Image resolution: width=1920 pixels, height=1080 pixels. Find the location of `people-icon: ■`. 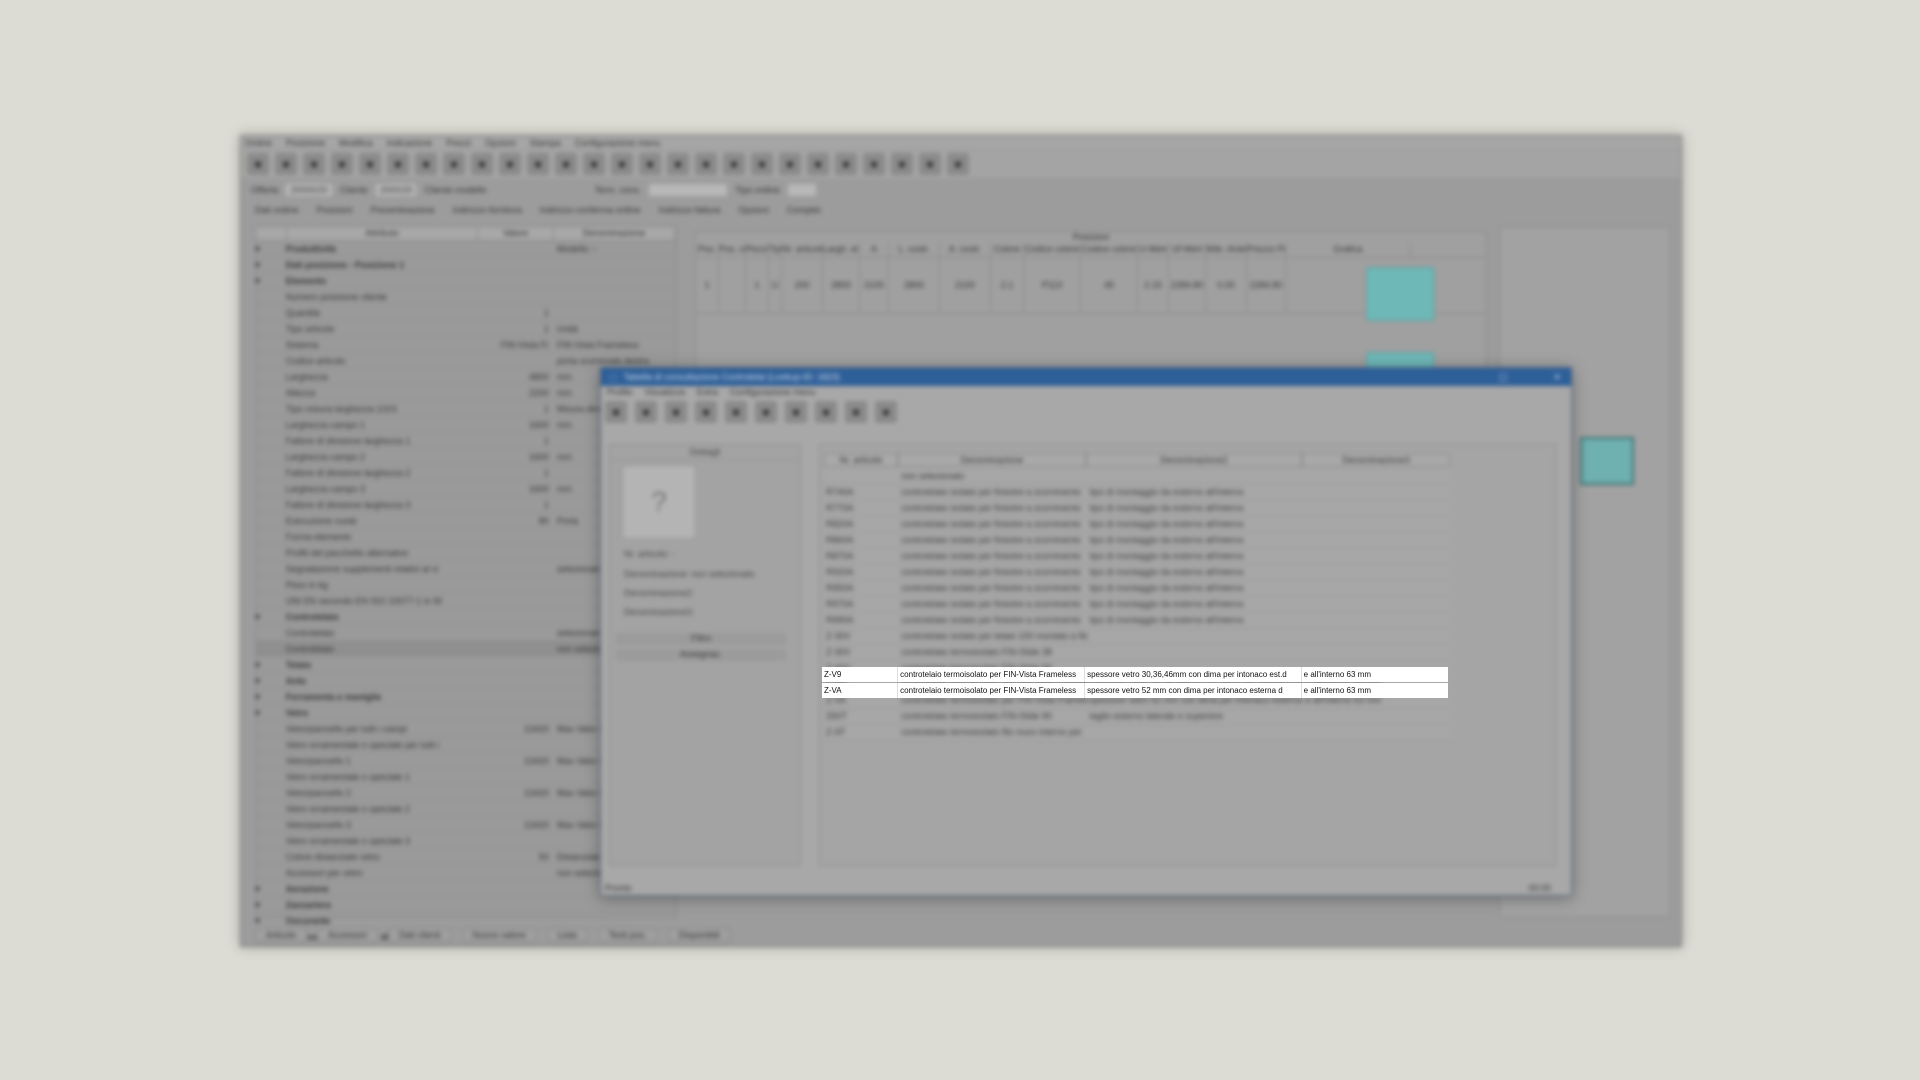

people-icon: ■ is located at coordinates (902, 164).